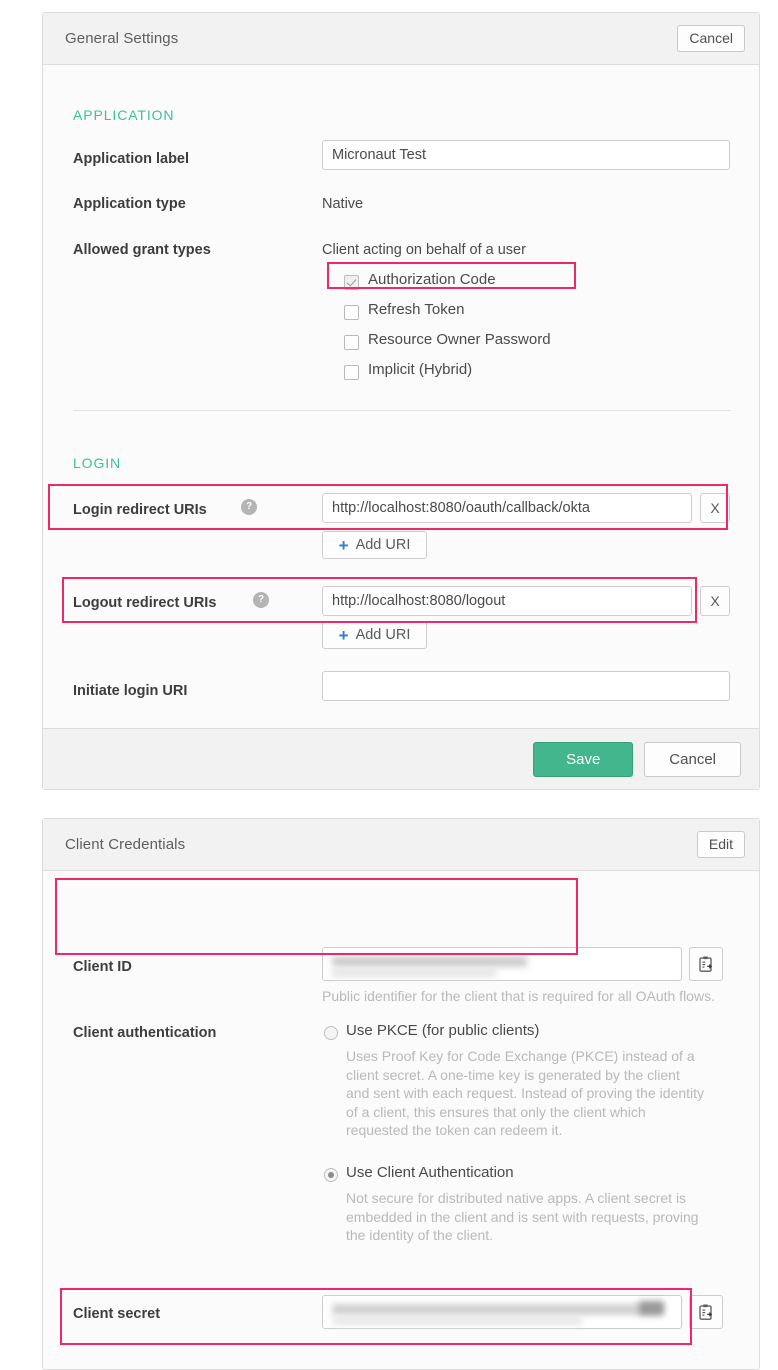 Image resolution: width=778 pixels, height=1370 pixels. Describe the element at coordinates (429, 961) in the screenshot. I see `client-id-redacted-value` at that location.